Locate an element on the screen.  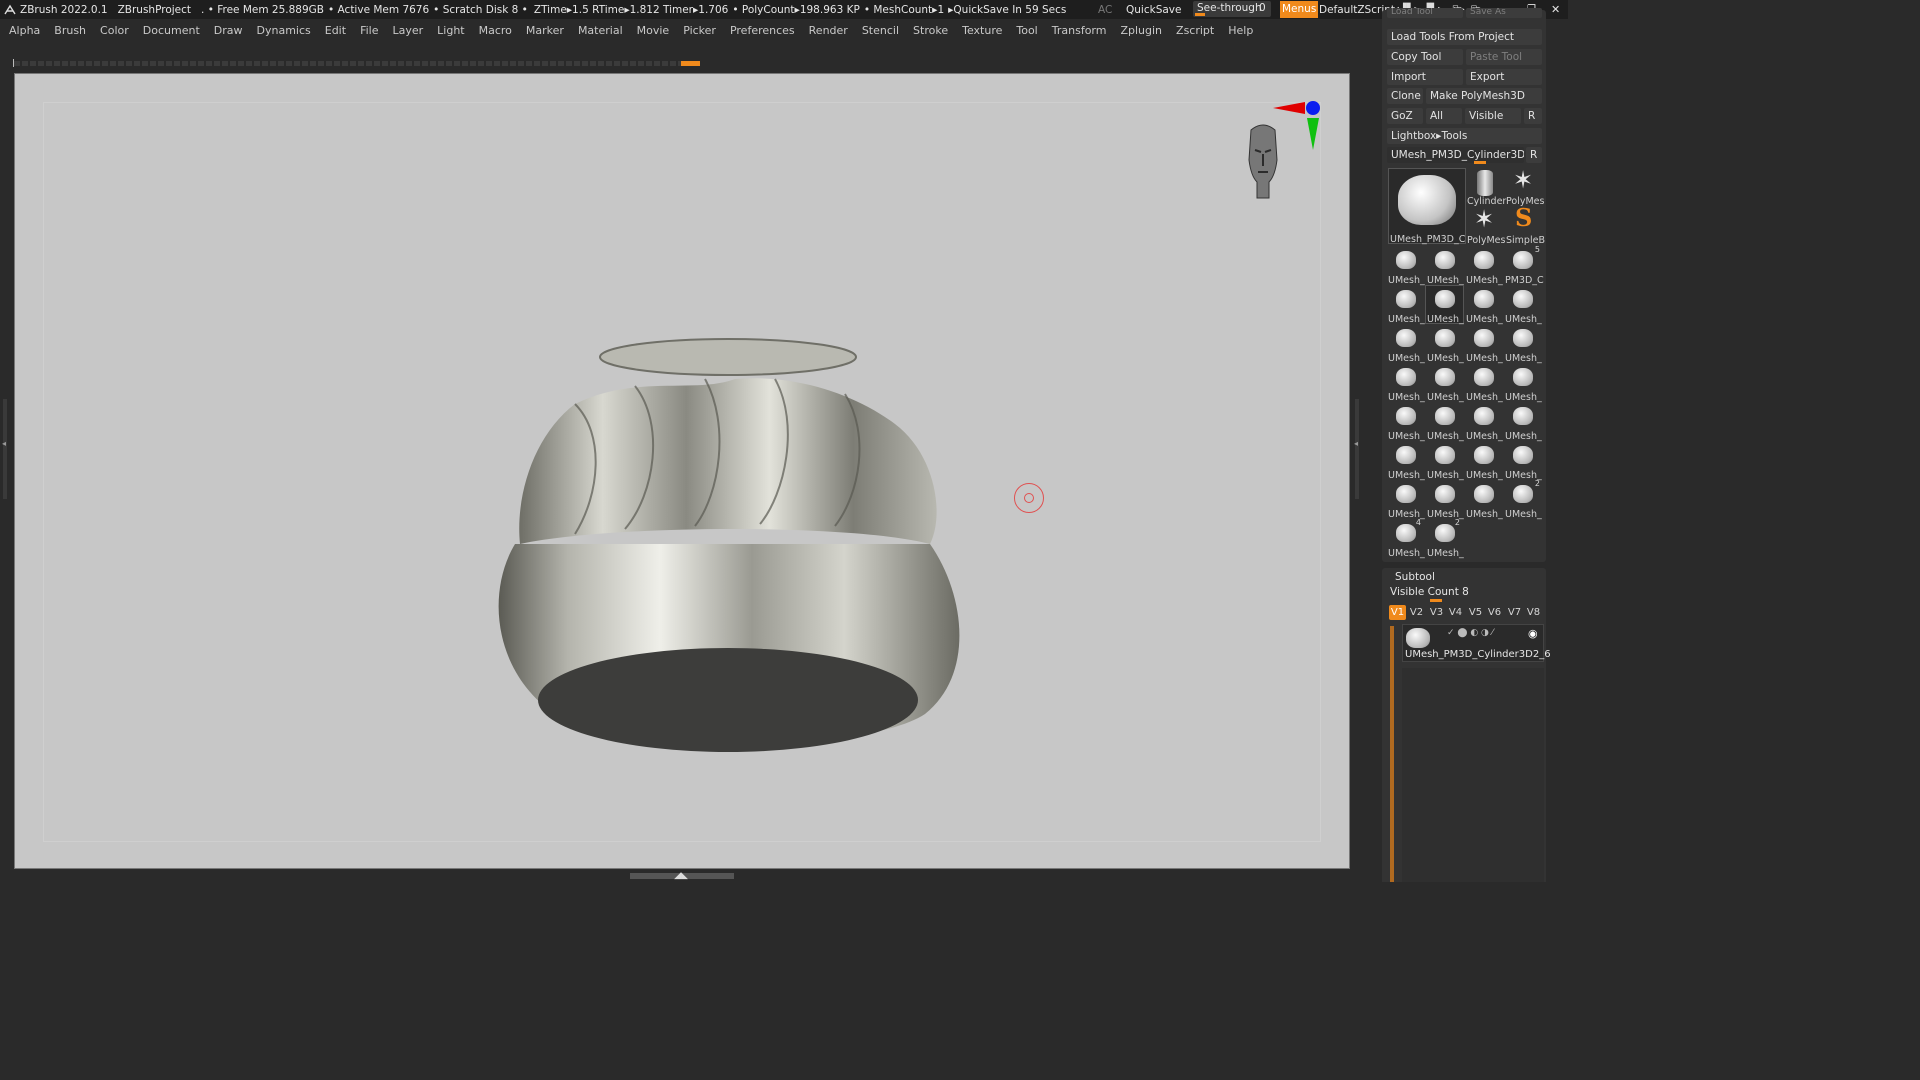
tab-v5: V5 is located at coordinates (1475, 612).